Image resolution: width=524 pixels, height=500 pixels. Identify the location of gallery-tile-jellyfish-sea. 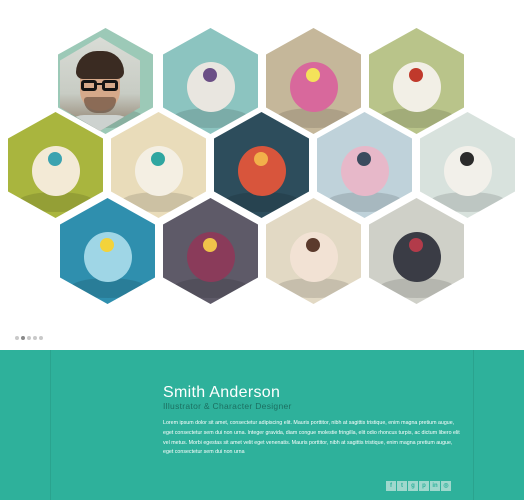
(107, 251).